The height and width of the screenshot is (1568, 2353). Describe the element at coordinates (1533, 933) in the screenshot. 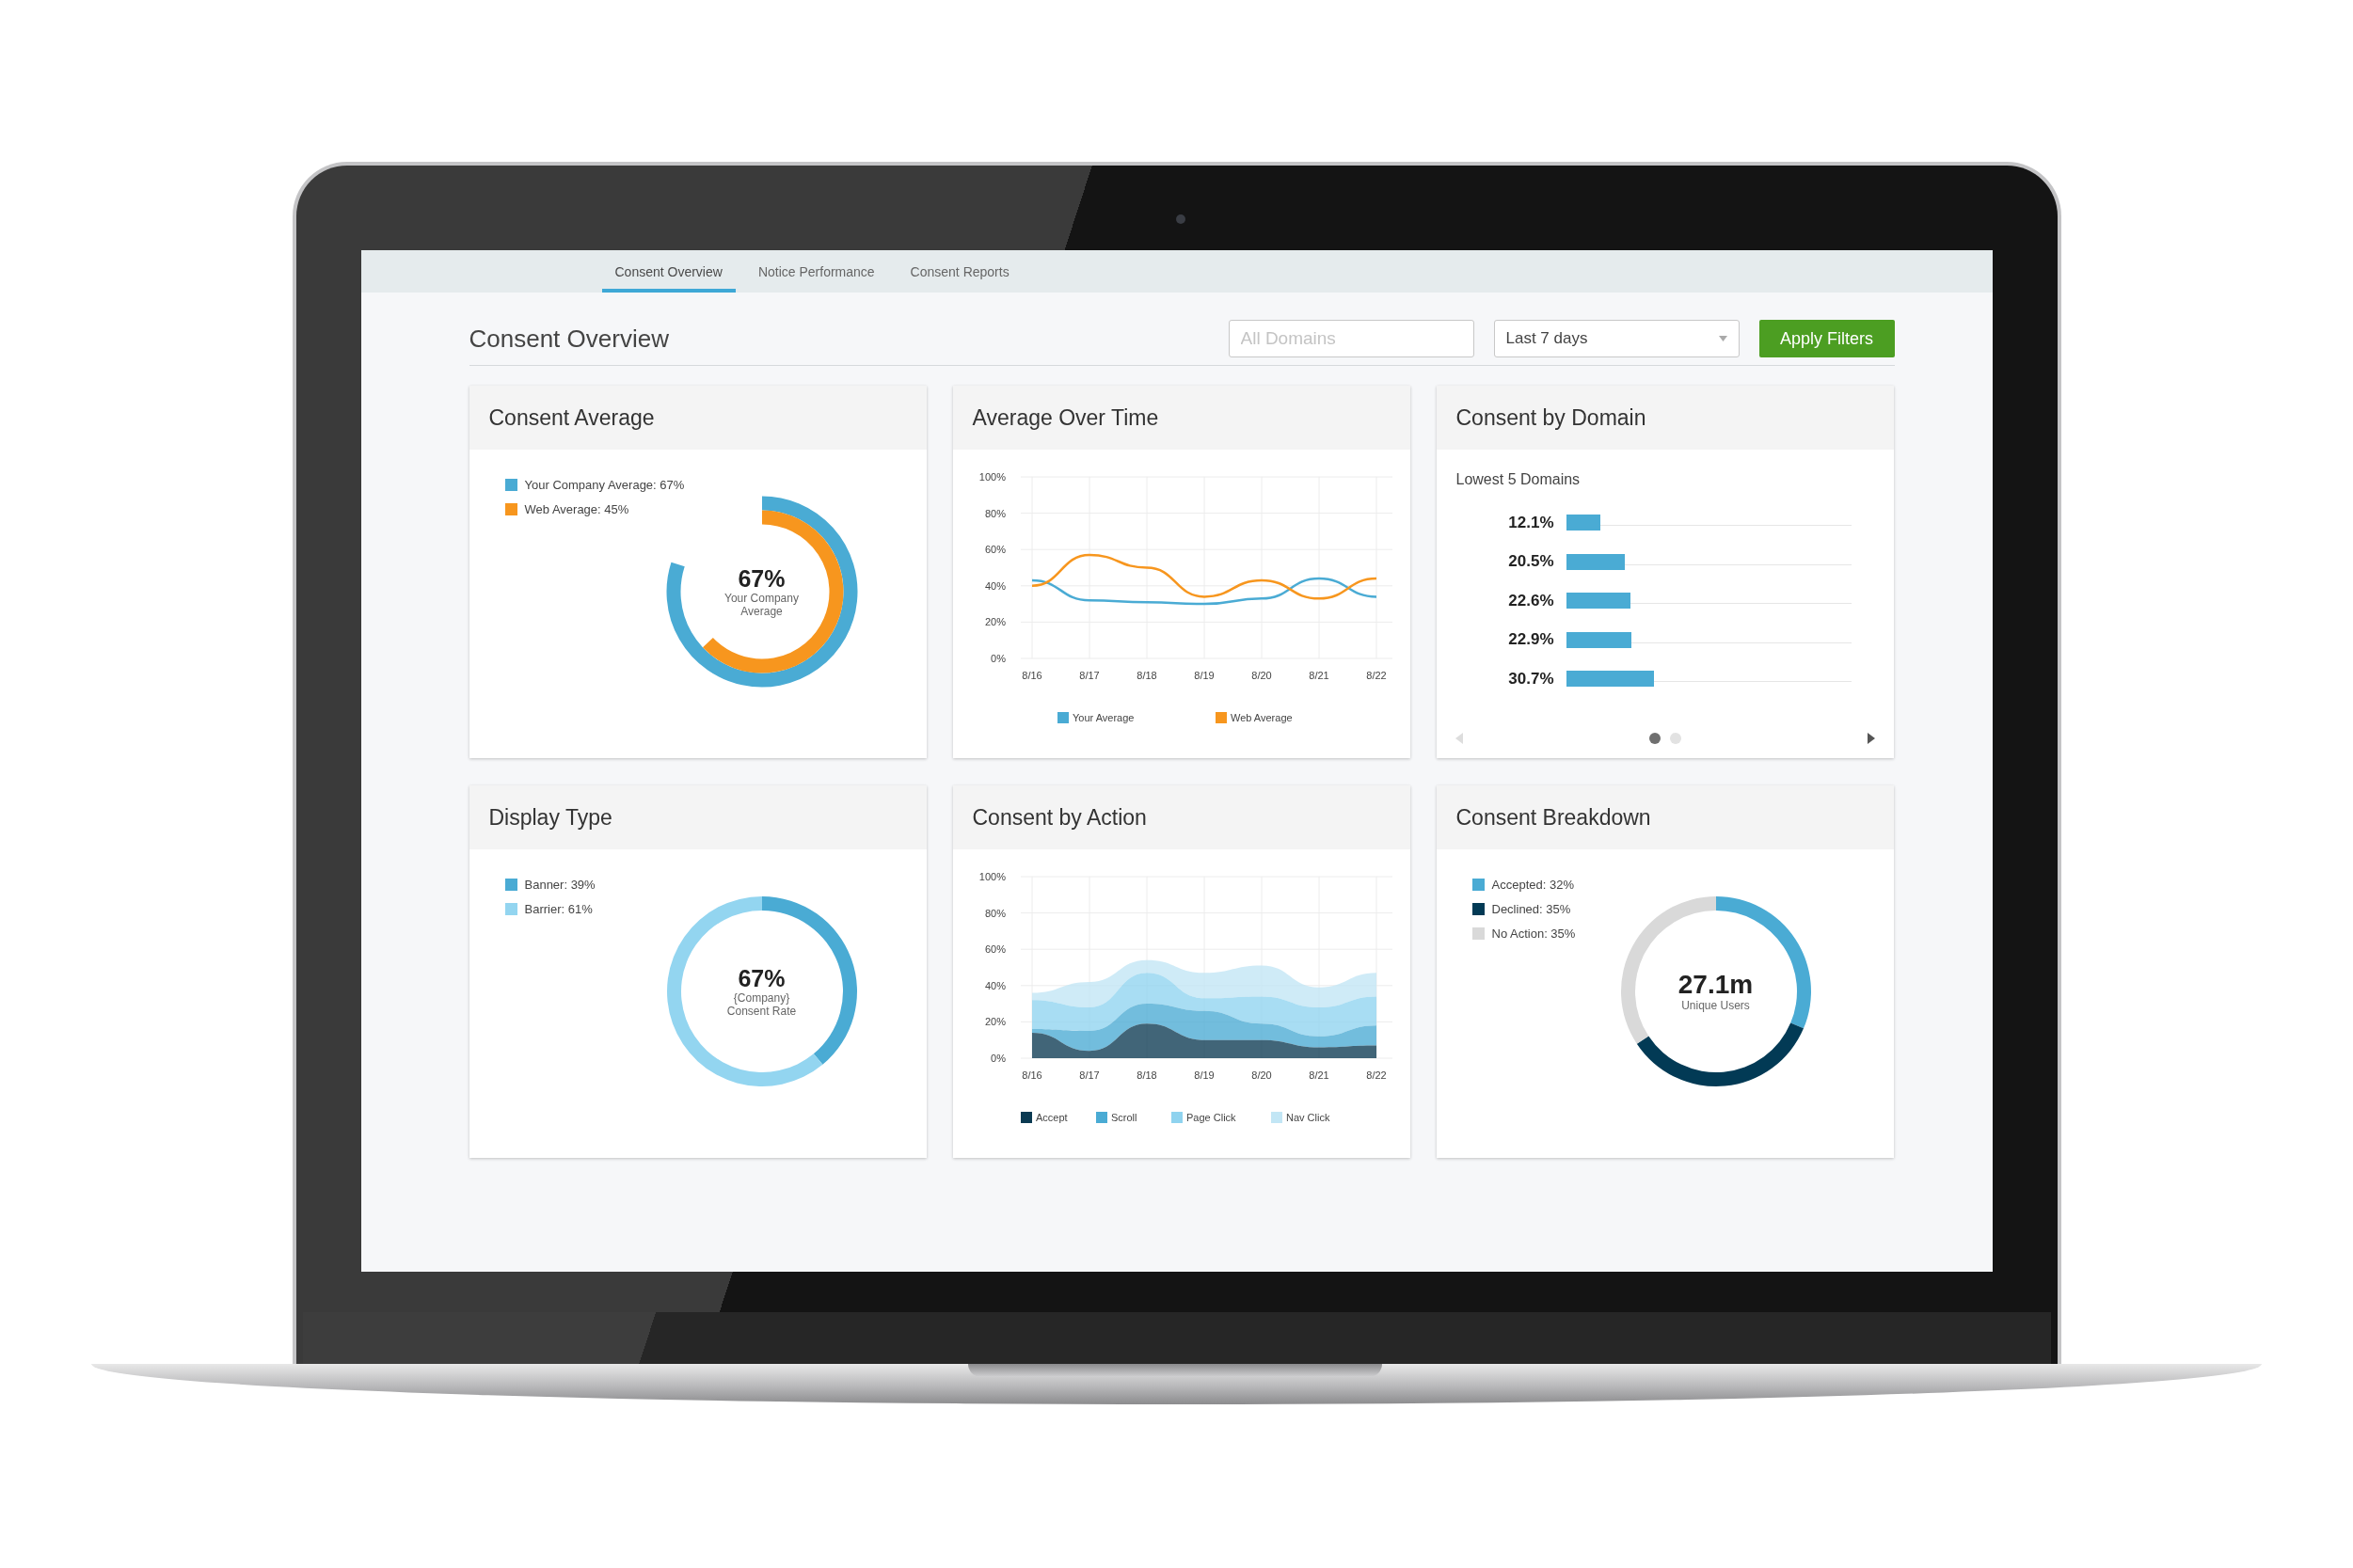

I see `legend-label: No Action: 35%` at that location.